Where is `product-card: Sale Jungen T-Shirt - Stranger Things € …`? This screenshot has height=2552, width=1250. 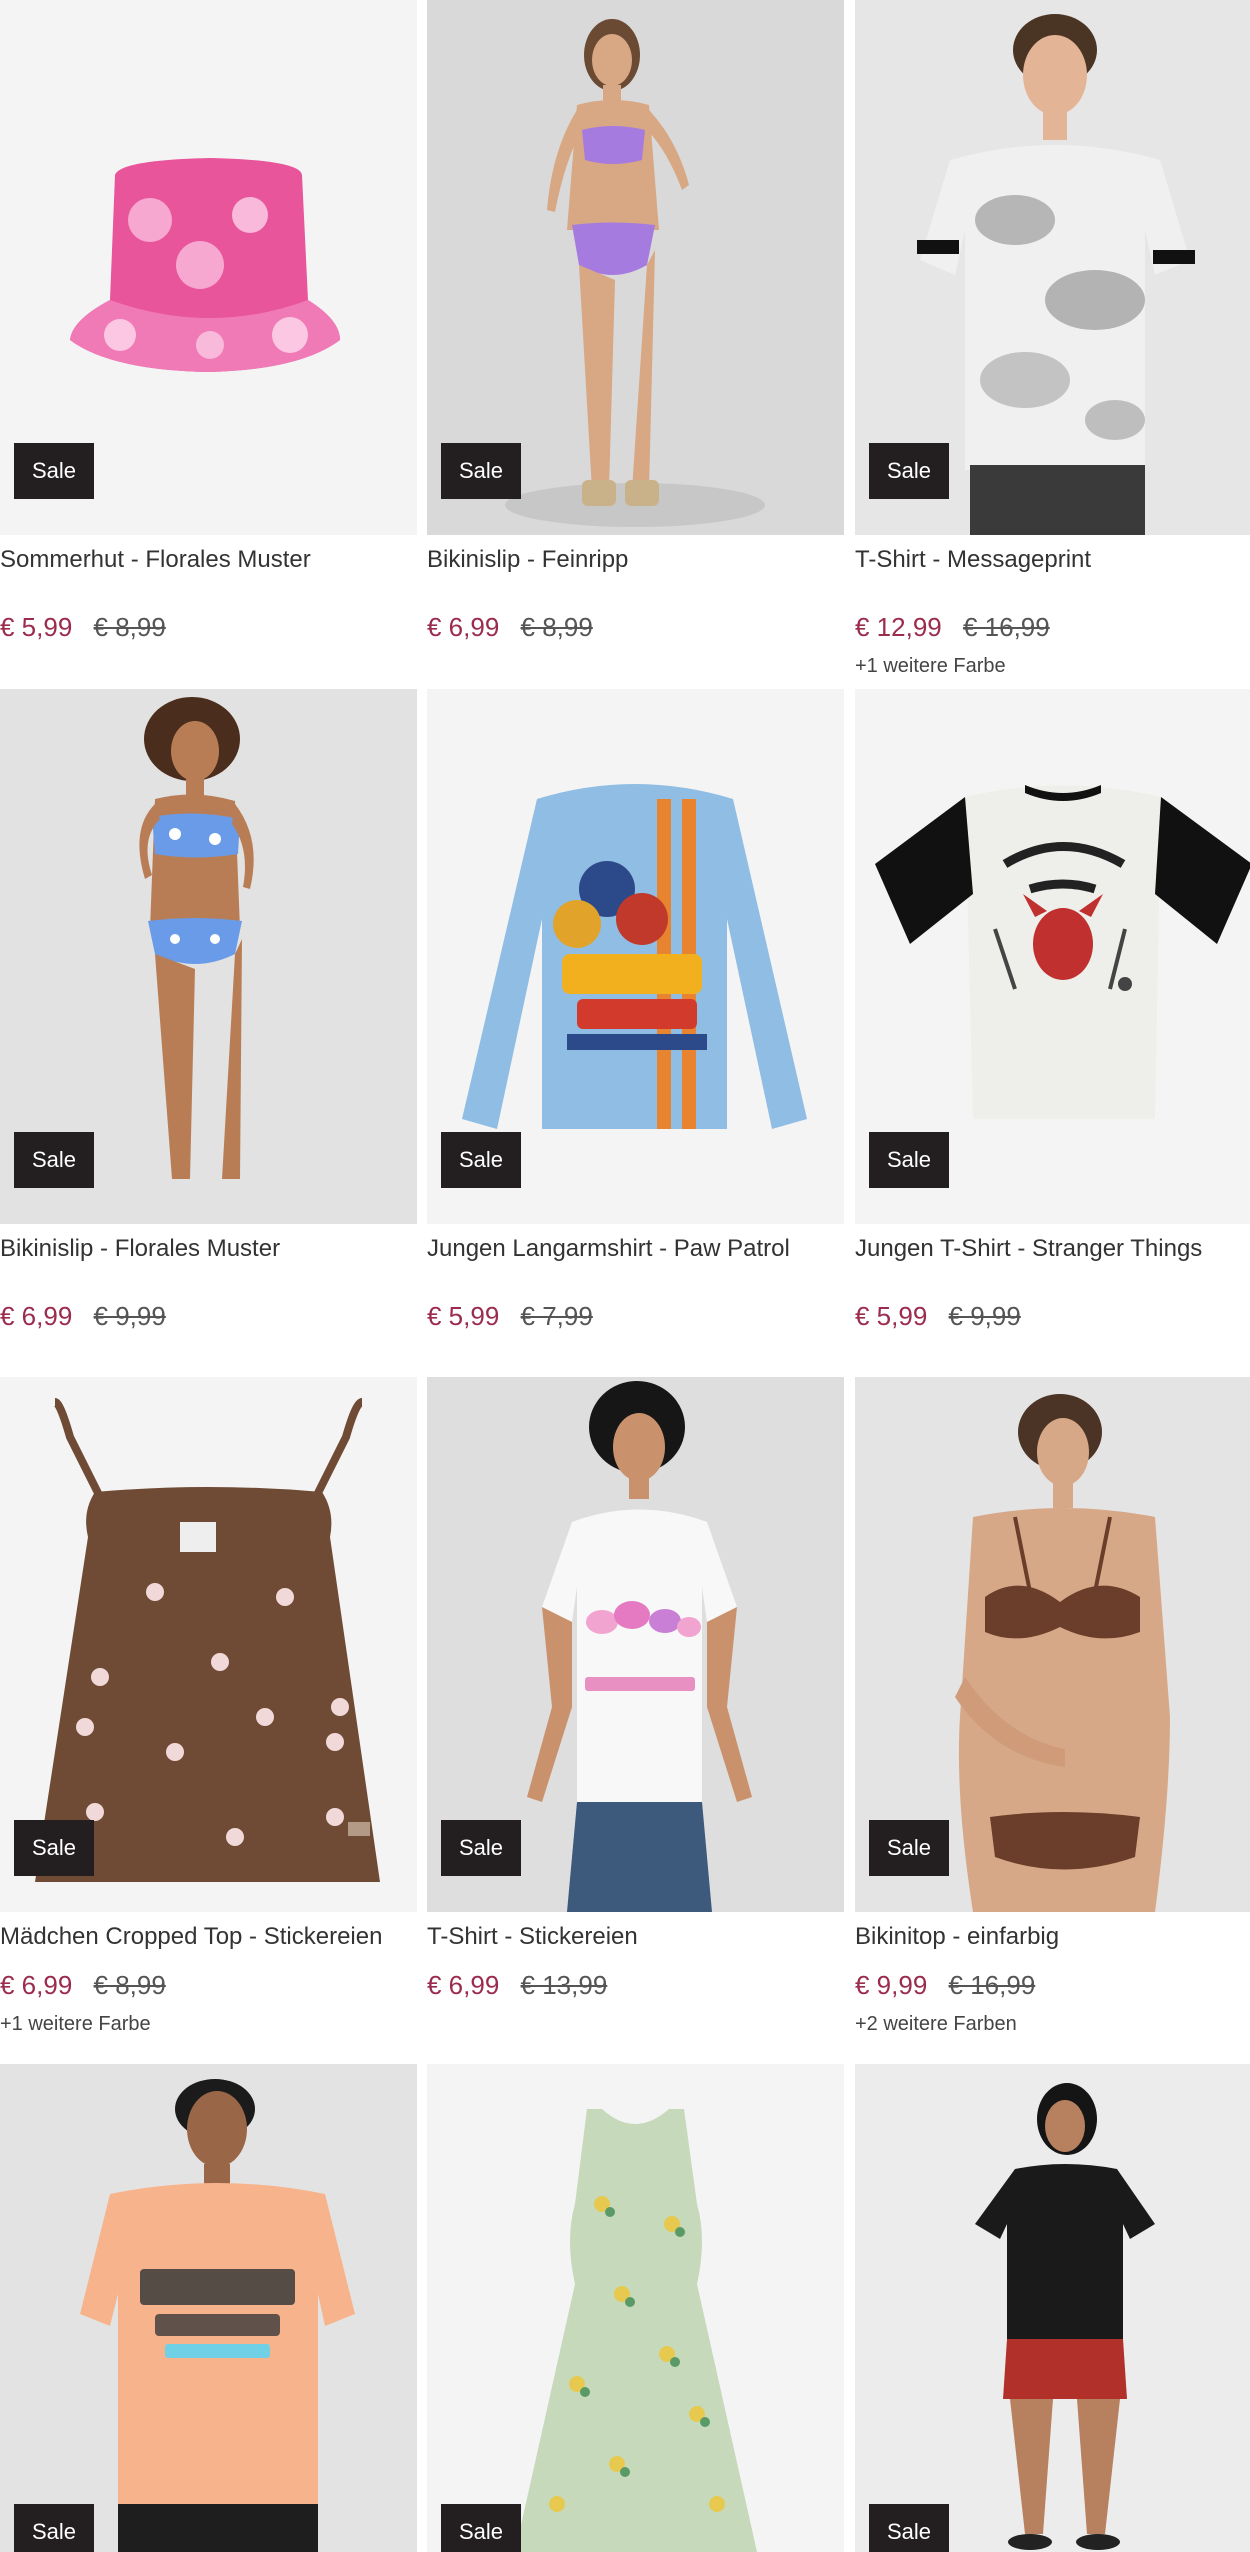 product-card: Sale Jungen T-Shirt - Stranger Things € … is located at coordinates (1052, 1010).